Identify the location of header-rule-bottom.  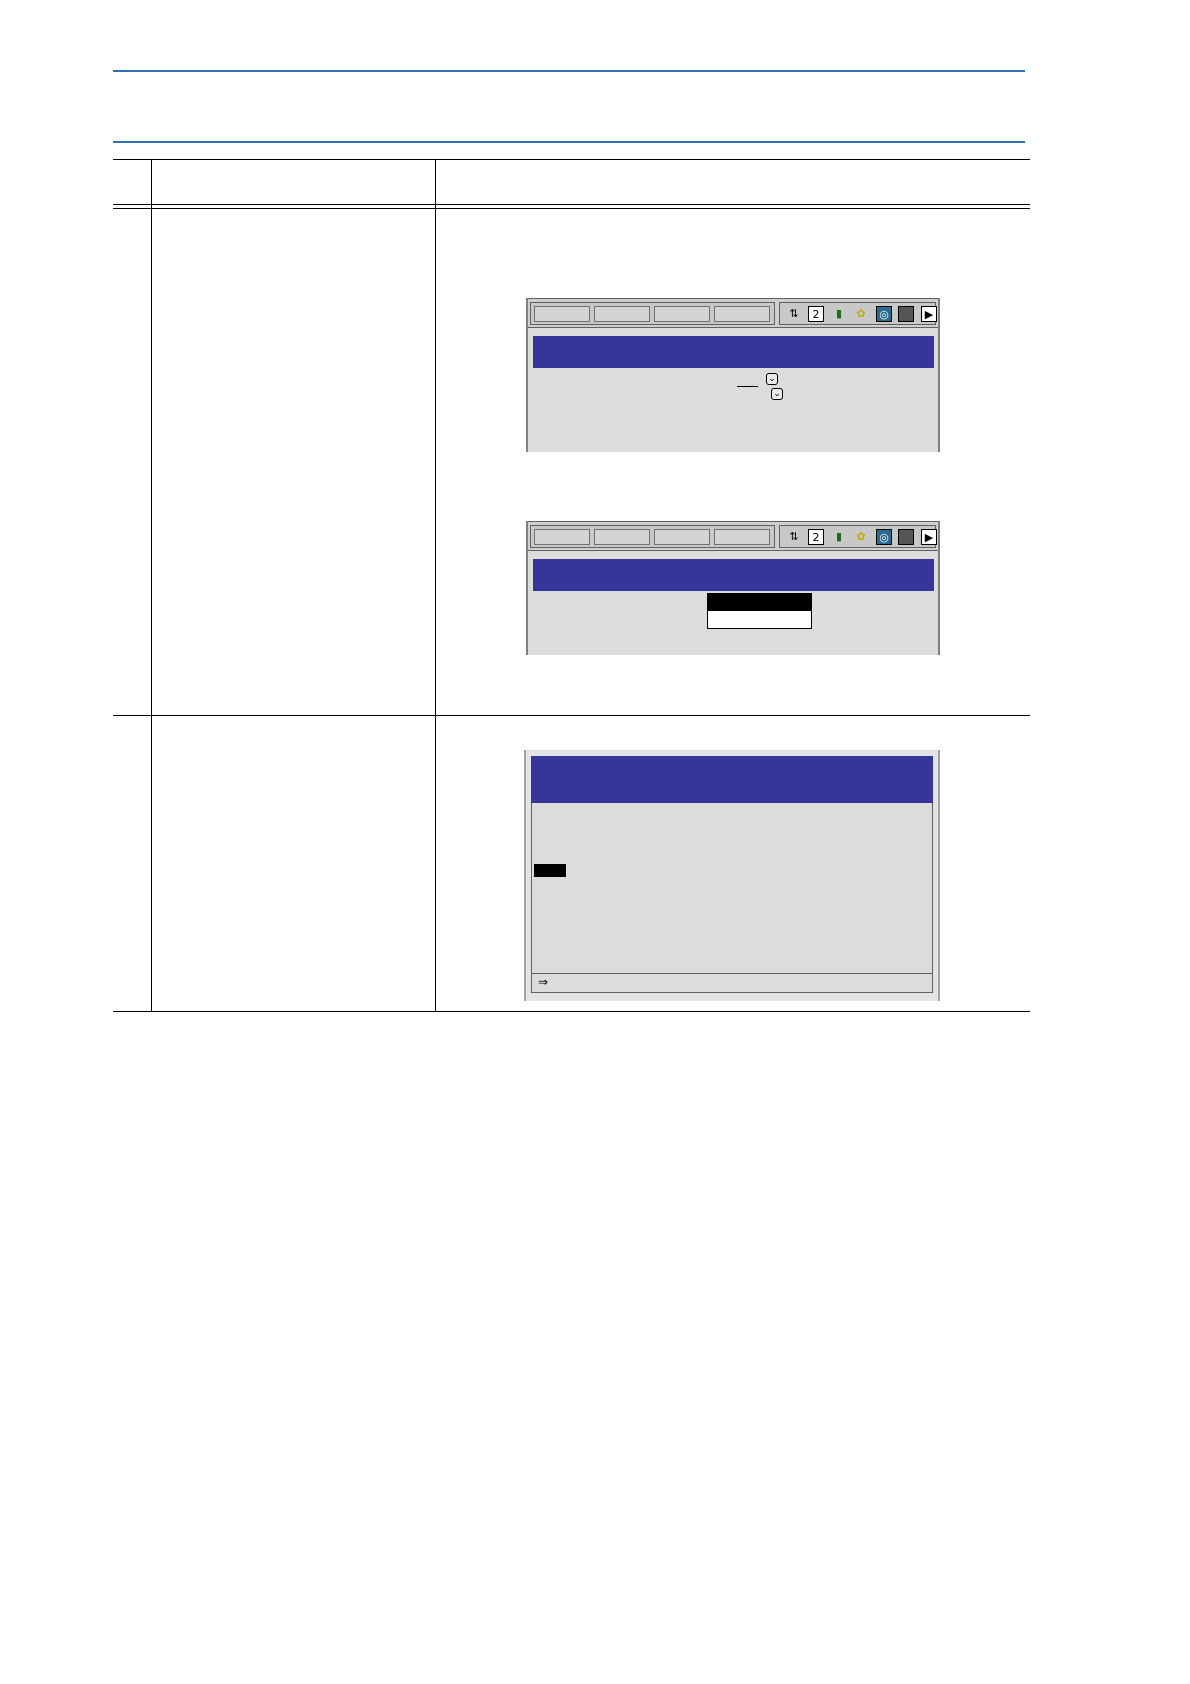
(569, 142).